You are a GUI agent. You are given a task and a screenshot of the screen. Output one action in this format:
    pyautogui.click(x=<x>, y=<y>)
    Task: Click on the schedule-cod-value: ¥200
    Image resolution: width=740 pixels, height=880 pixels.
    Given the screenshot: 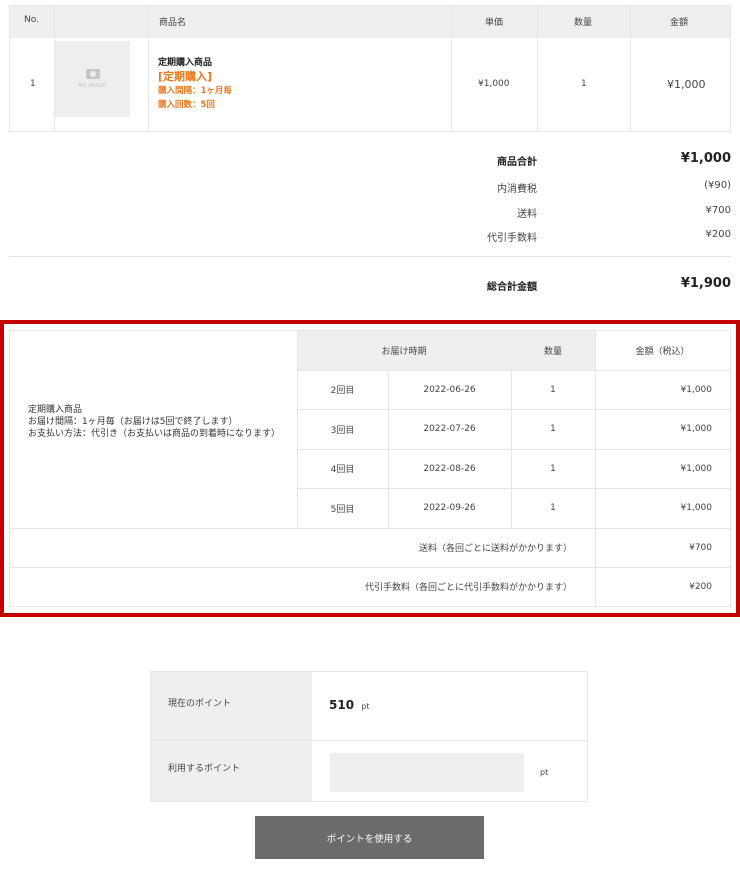 What is the action you would take?
    pyautogui.click(x=700, y=586)
    